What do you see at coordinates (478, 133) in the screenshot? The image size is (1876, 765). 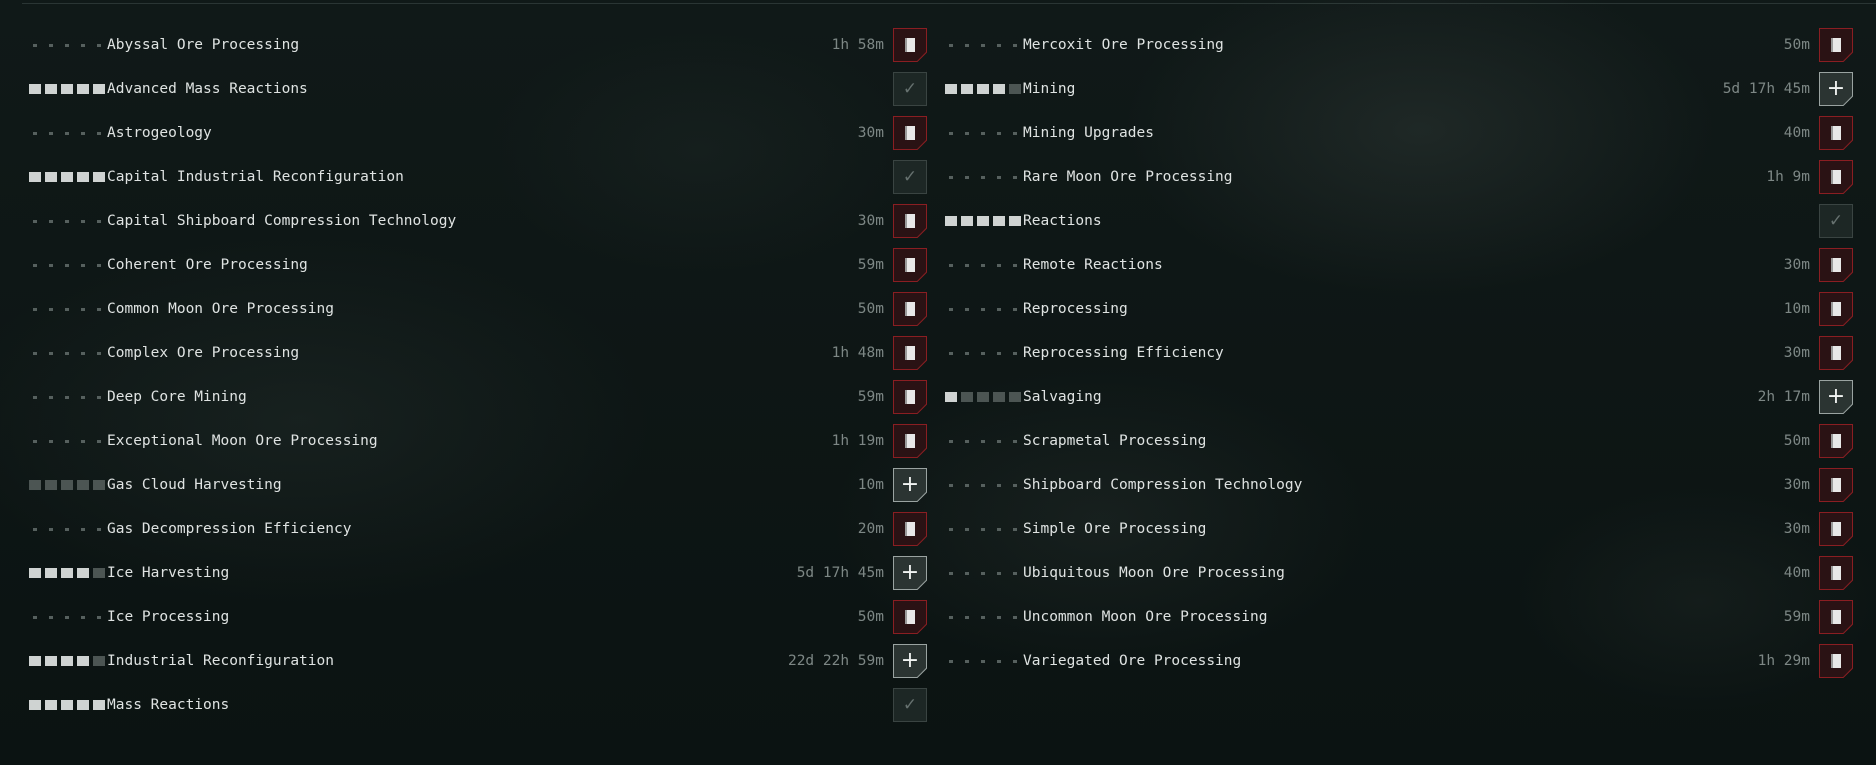 I see `skill-row-astrogeology: Astrogeology 30m` at bounding box center [478, 133].